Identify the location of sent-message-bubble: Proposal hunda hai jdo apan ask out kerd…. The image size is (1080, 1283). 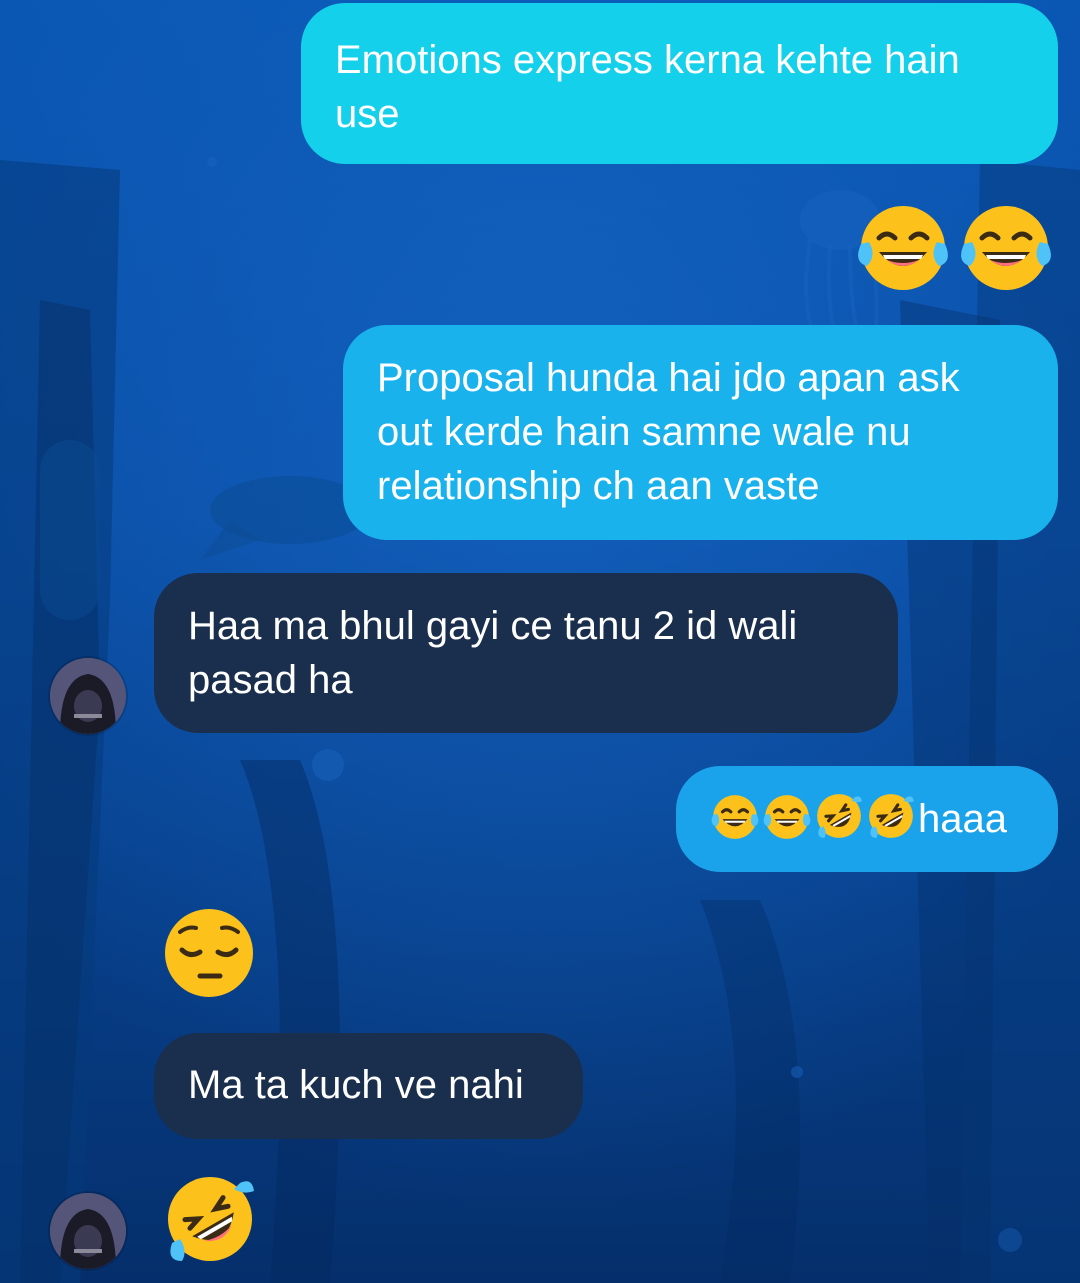
(700, 432).